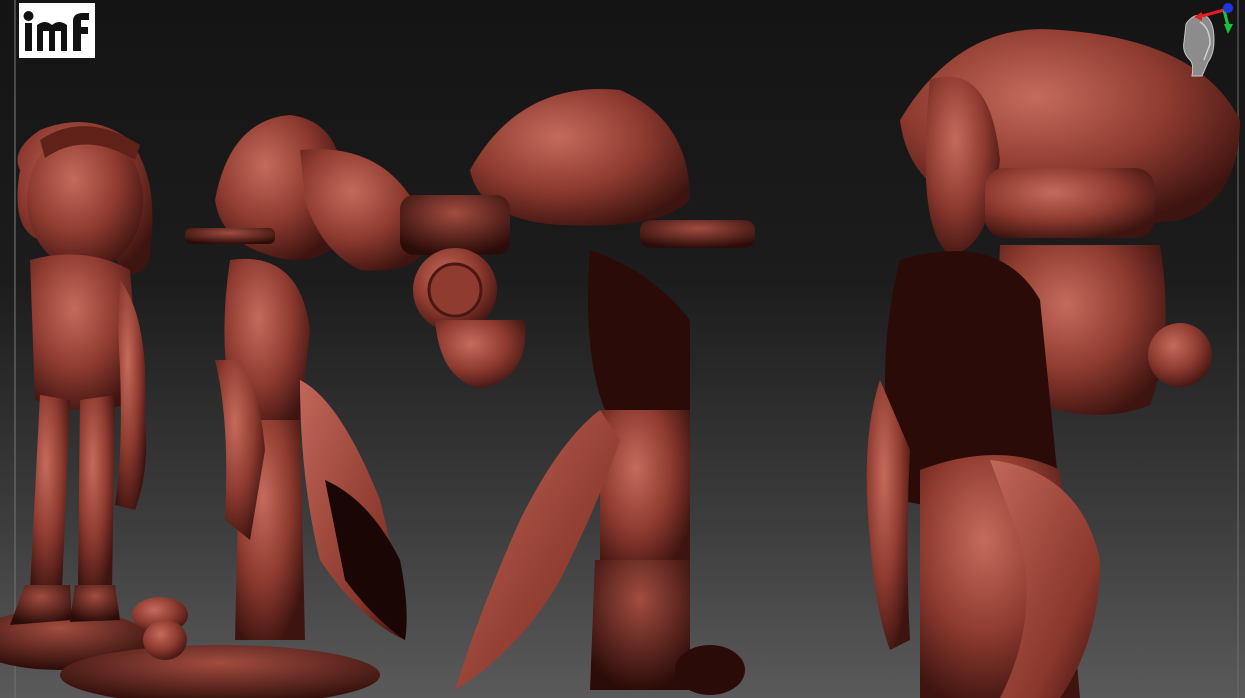 This screenshot has height=698, width=1245. Describe the element at coordinates (76, 396) in the screenshot. I see `figure-front-view` at that location.